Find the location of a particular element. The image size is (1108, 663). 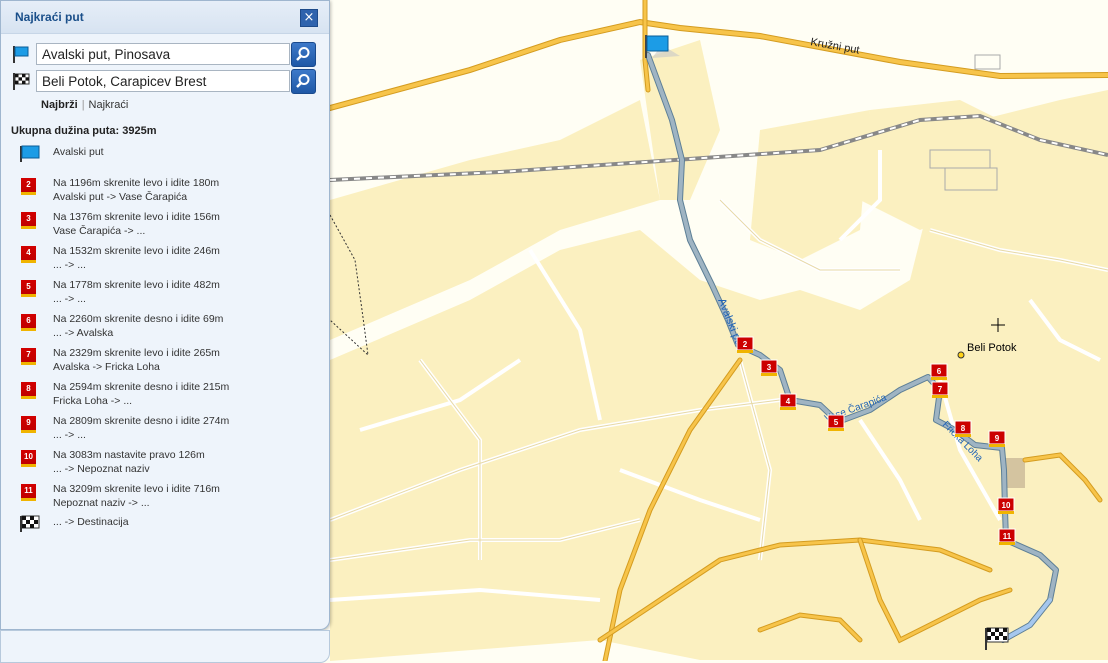

route-marker-5: 5 is located at coordinates (836, 422).